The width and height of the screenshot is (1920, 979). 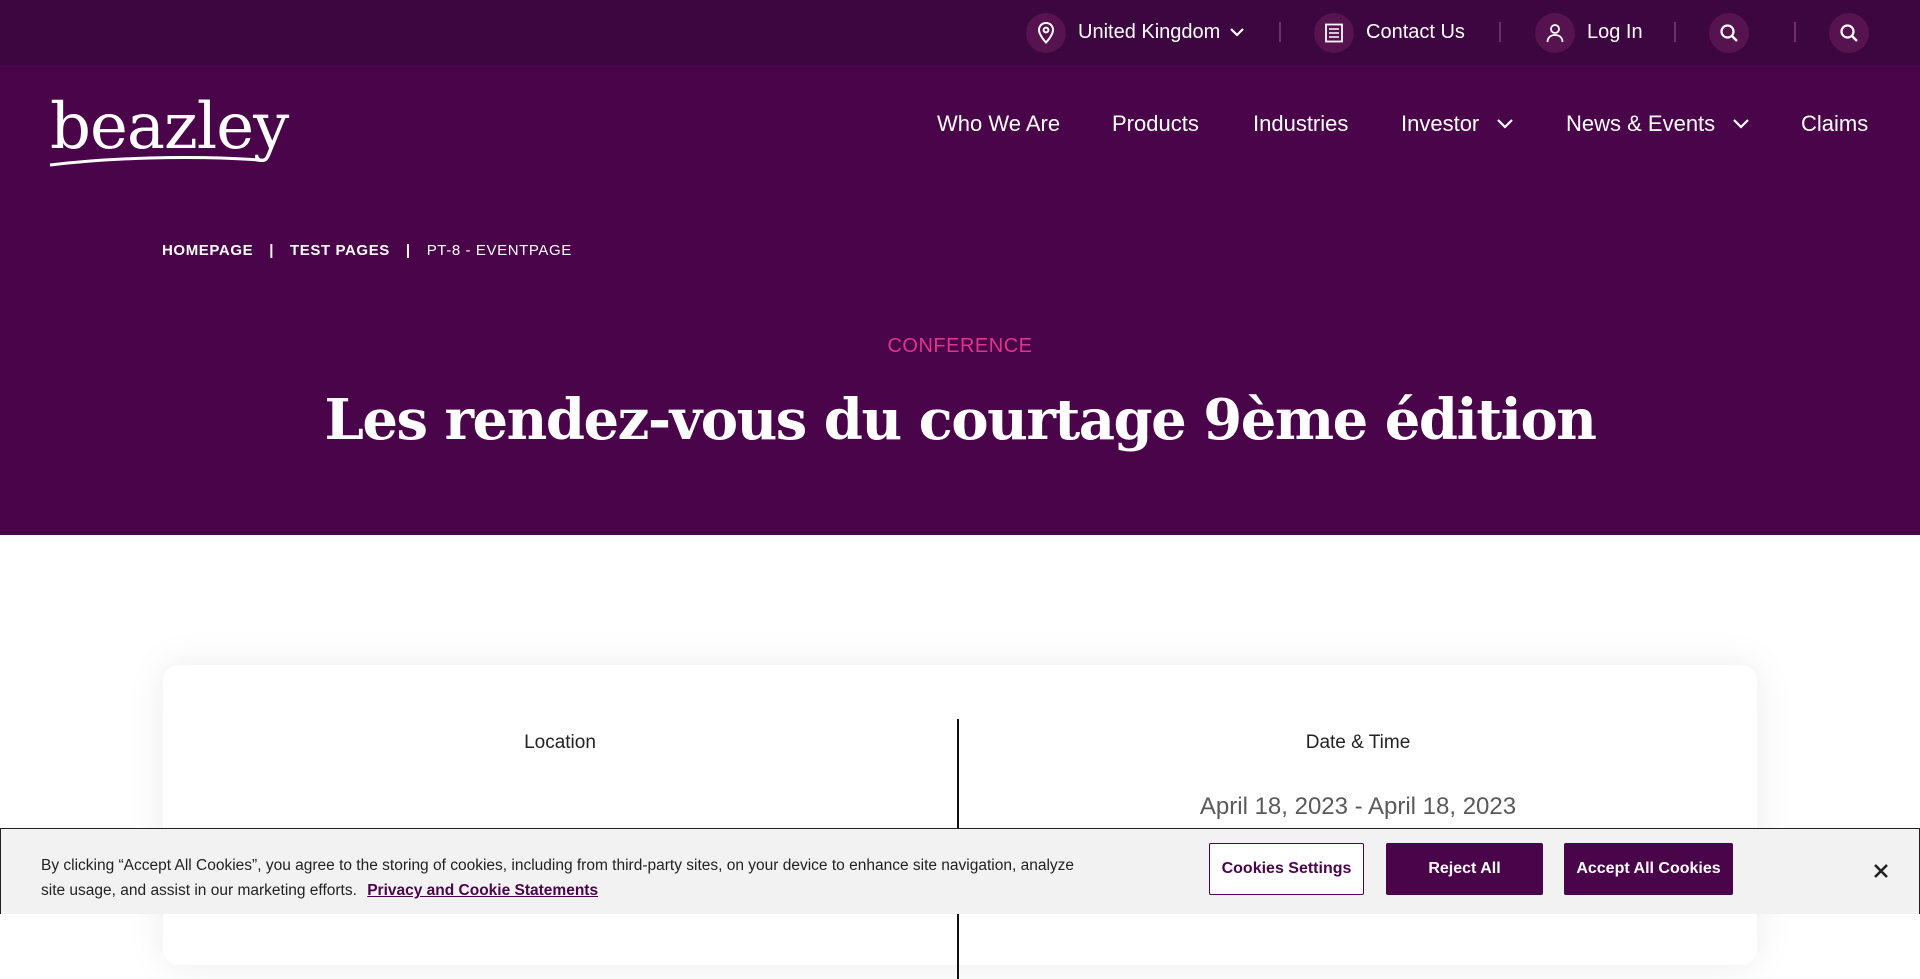 I want to click on contact-us-label: Contact Us, so click(x=1415, y=32).